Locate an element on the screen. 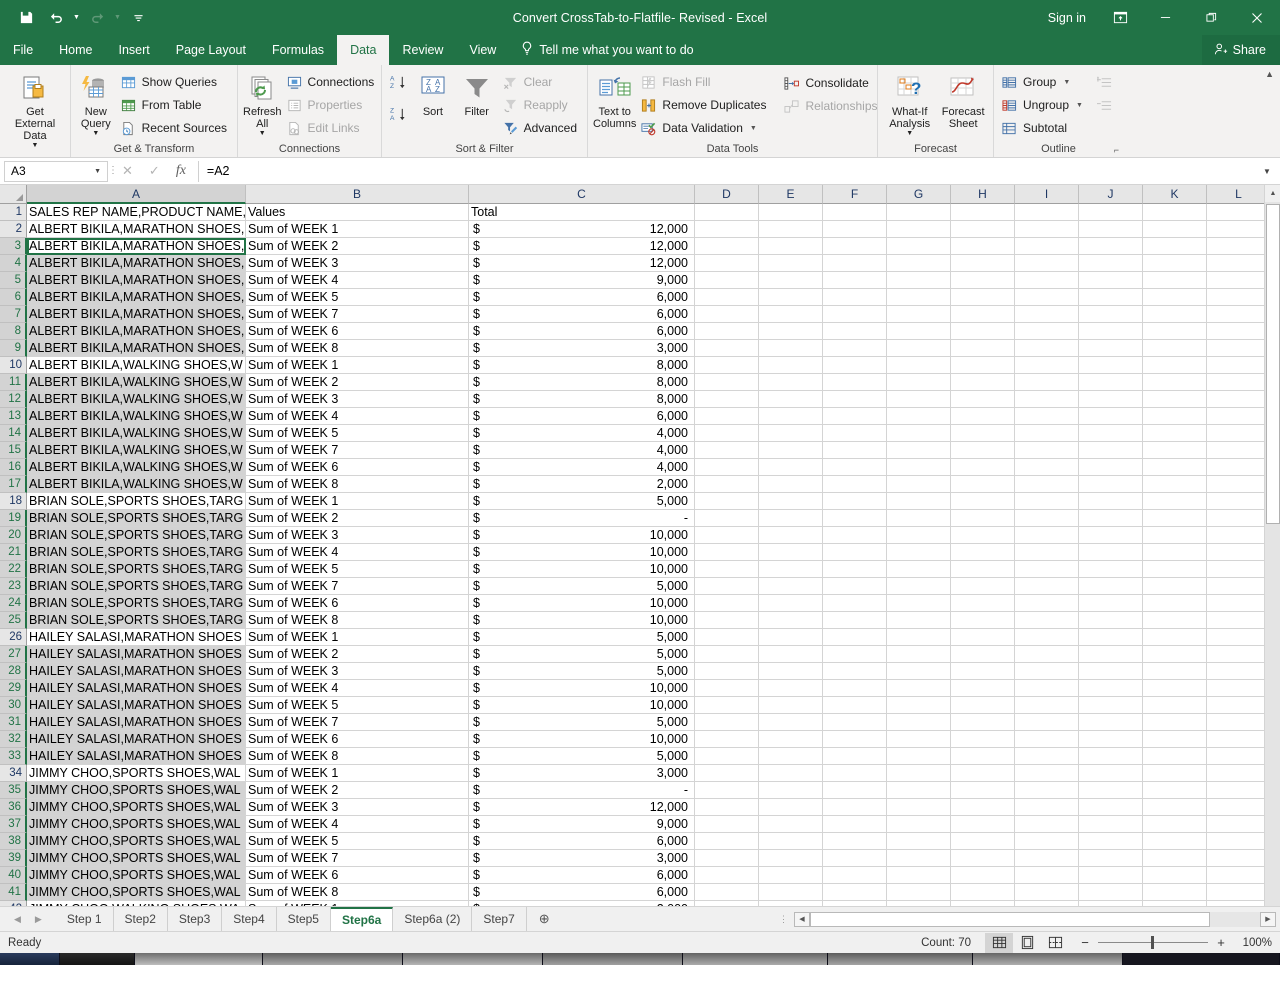 The image size is (1280, 992). row-header-3: 3 is located at coordinates (13, 246).